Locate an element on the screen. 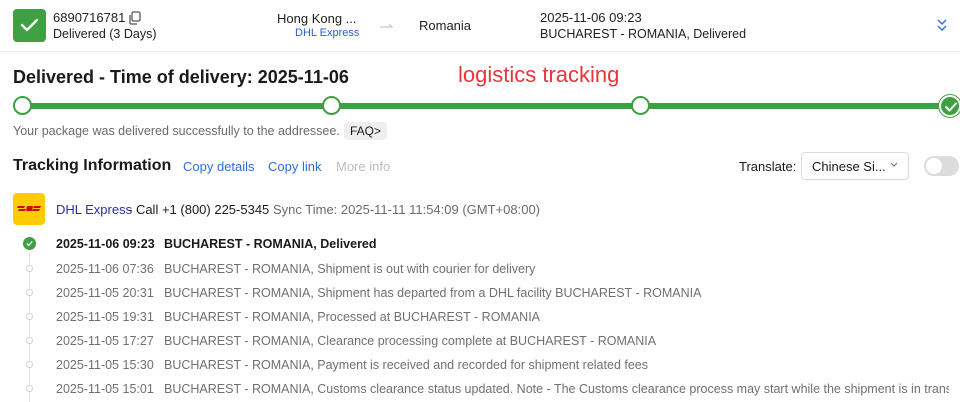  route-arrow-icon is located at coordinates (387, 25).